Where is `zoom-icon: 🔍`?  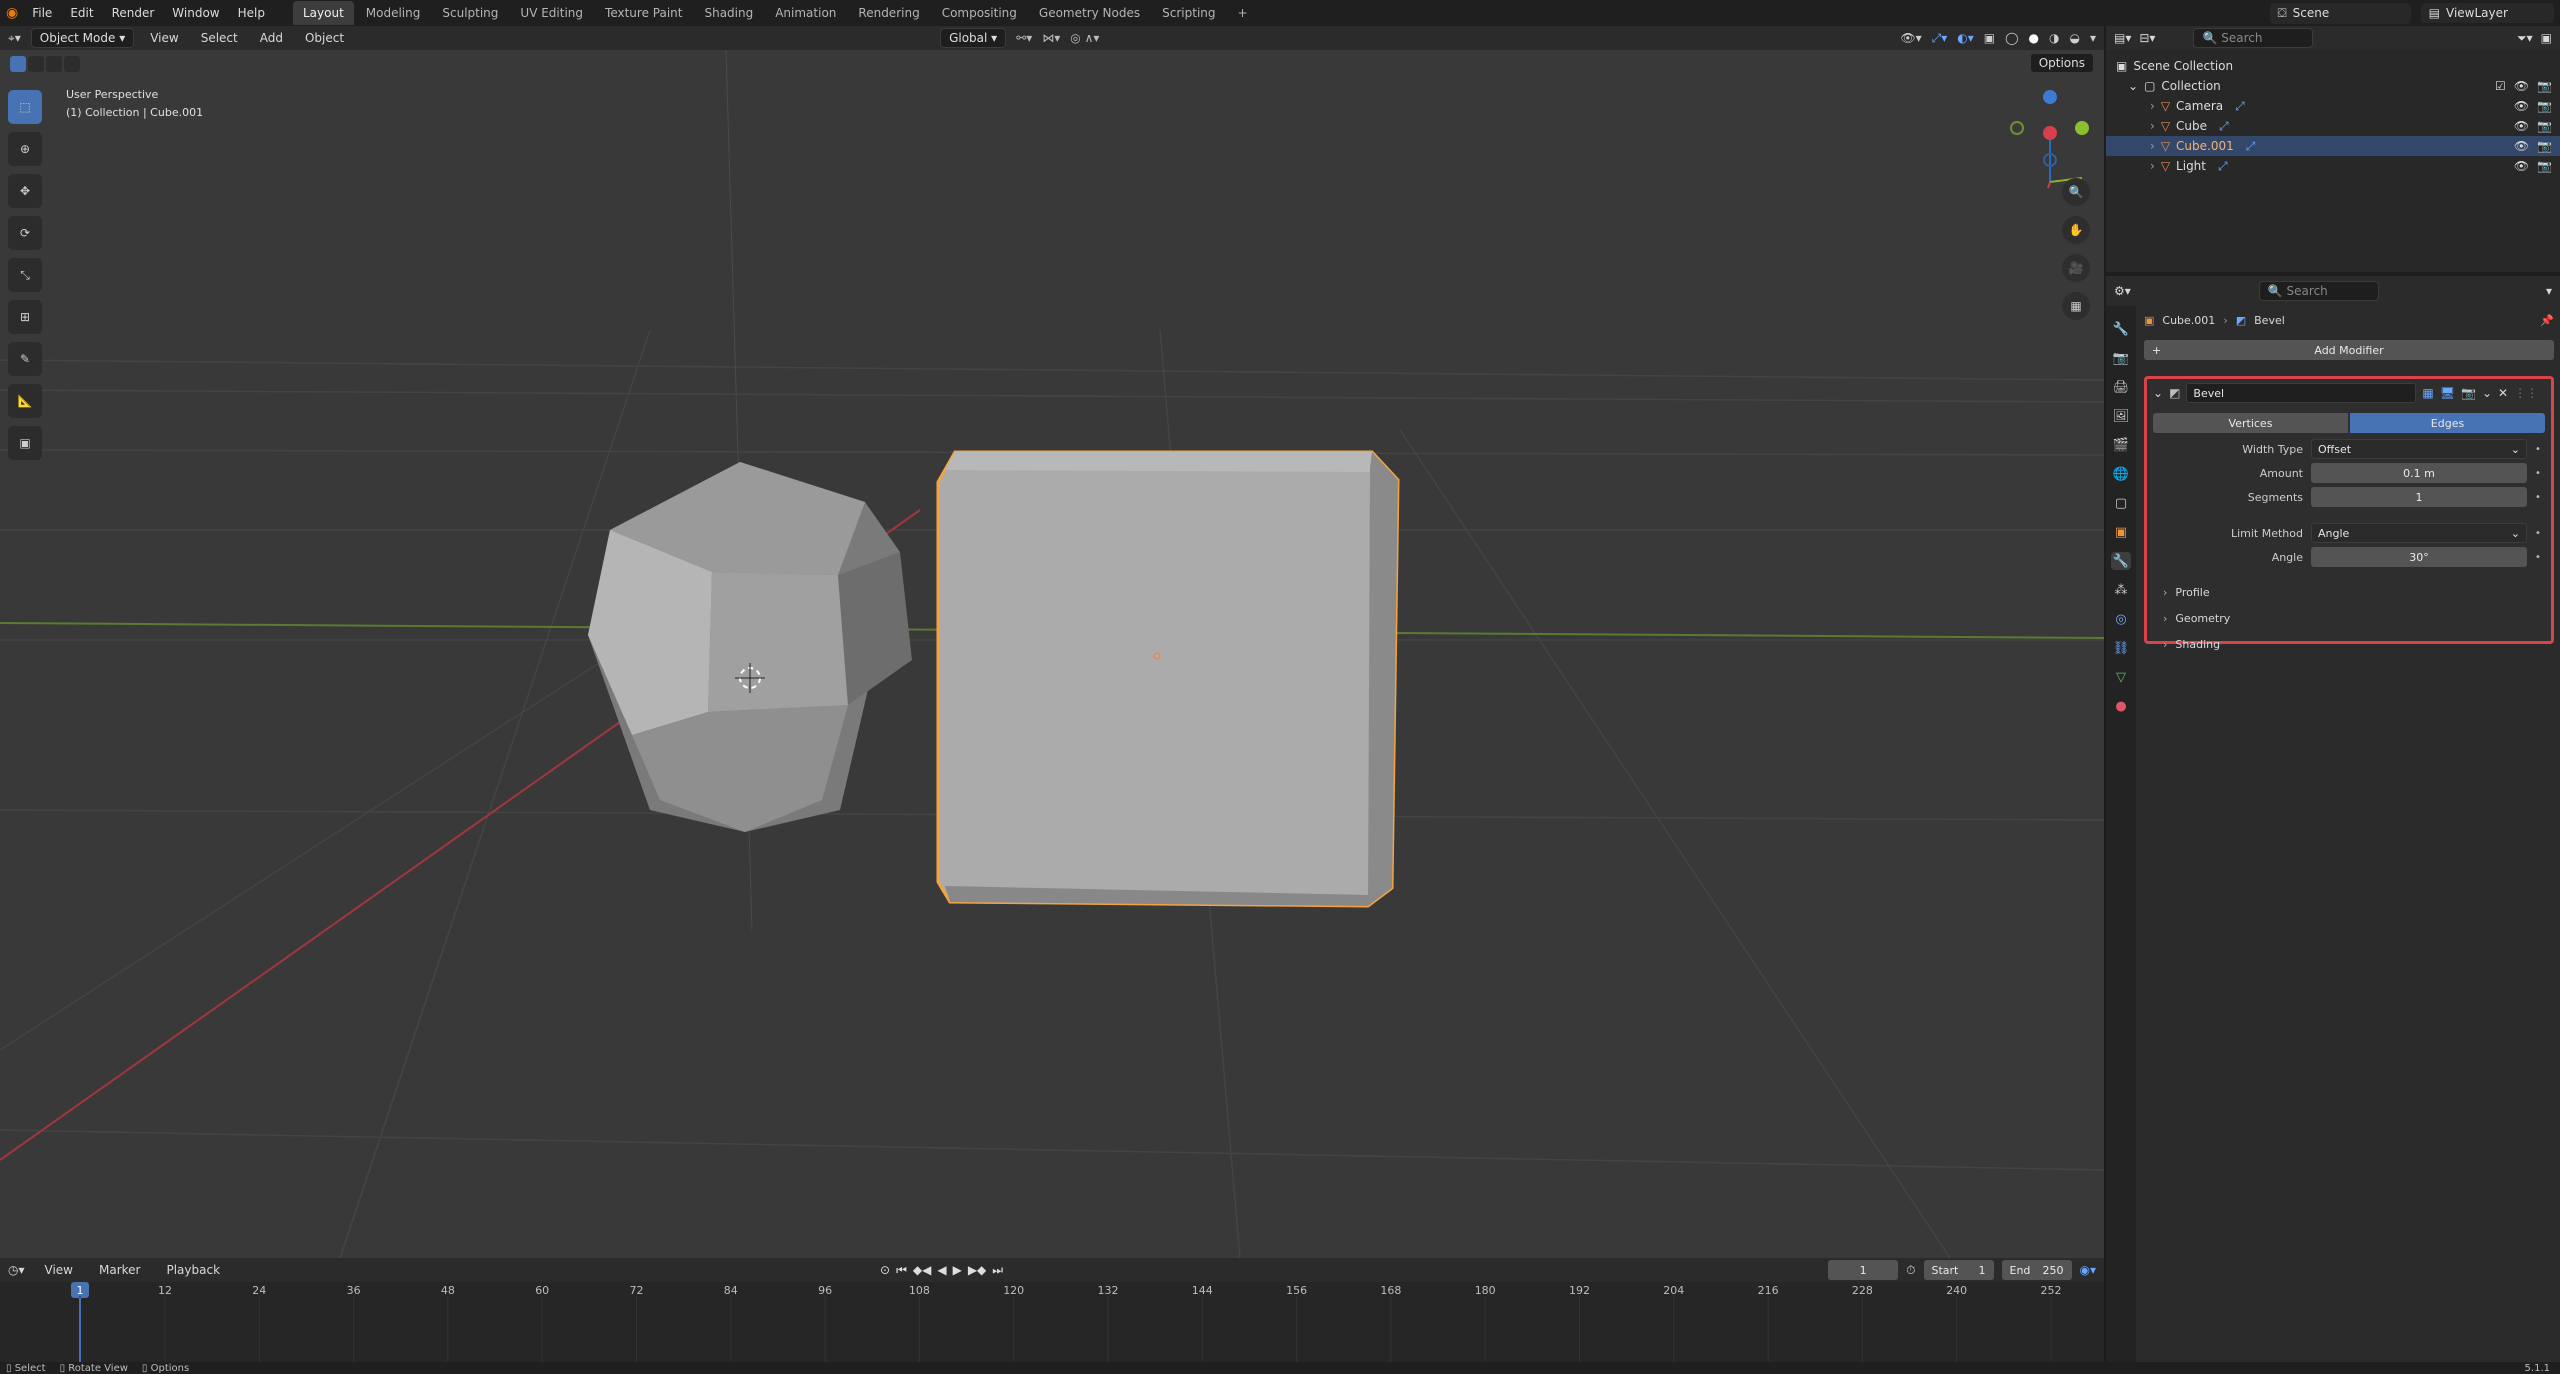 zoom-icon: 🔍 is located at coordinates (2076, 192).